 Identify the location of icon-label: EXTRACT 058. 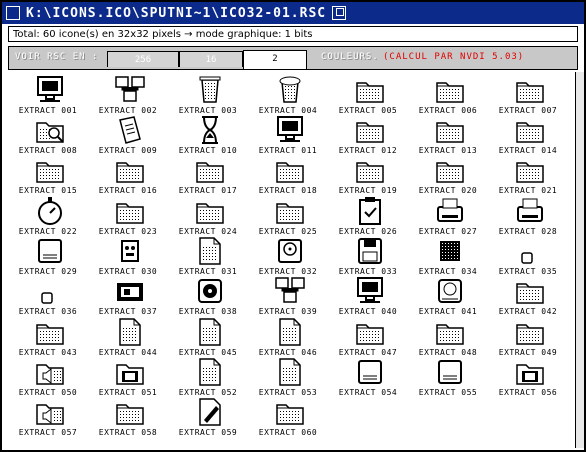
(128, 432).